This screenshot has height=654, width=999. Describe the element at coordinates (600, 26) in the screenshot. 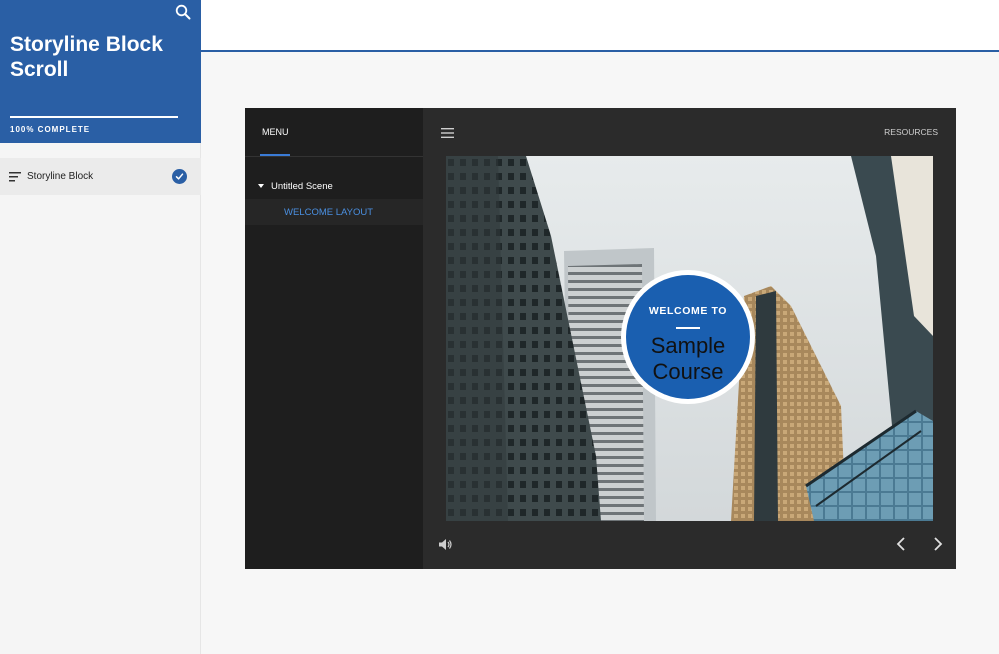

I see `main-top-bar` at that location.